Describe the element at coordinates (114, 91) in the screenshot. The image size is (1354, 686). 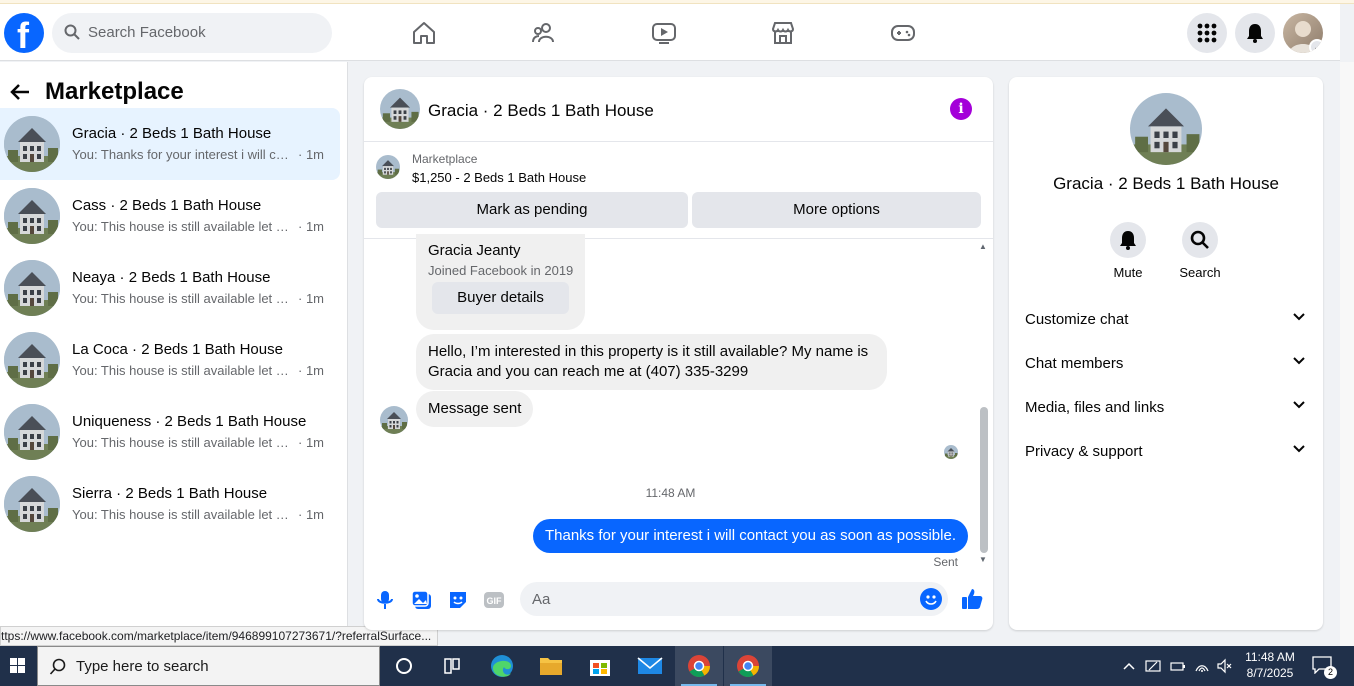
I see `page-title: Marketplace` at that location.